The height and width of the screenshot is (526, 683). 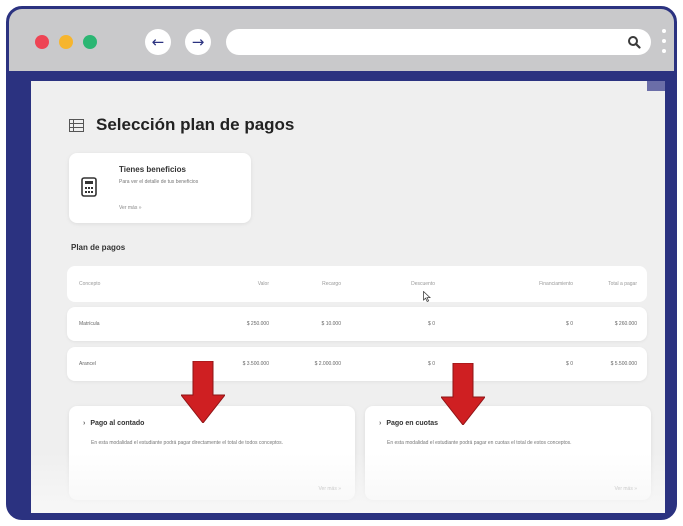 What do you see at coordinates (89, 324) in the screenshot?
I see `table-cell: Matrícula` at bounding box center [89, 324].